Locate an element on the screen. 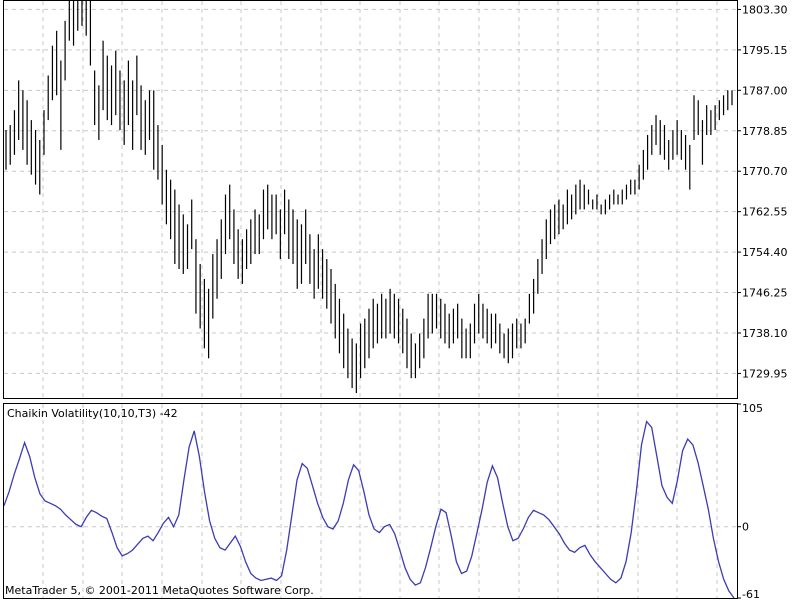 The width and height of the screenshot is (800, 600). price-tick-label: 1762.55 is located at coordinates (765, 212).